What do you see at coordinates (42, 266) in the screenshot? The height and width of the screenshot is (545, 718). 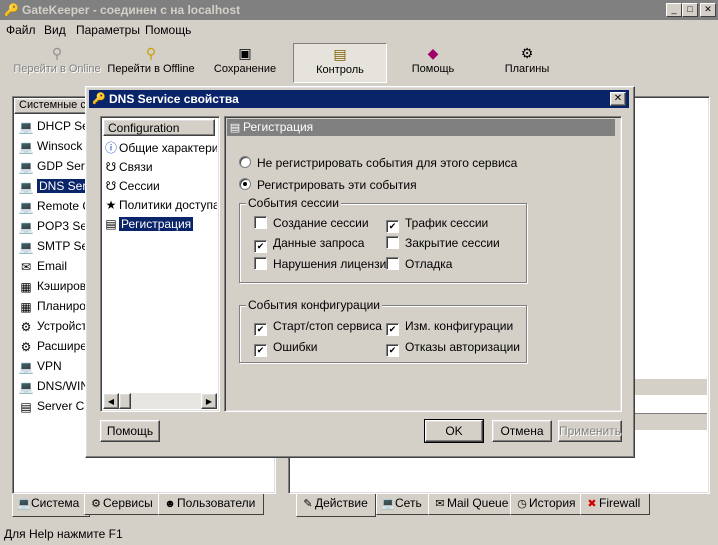 I see `list-item: ✉ Email` at bounding box center [42, 266].